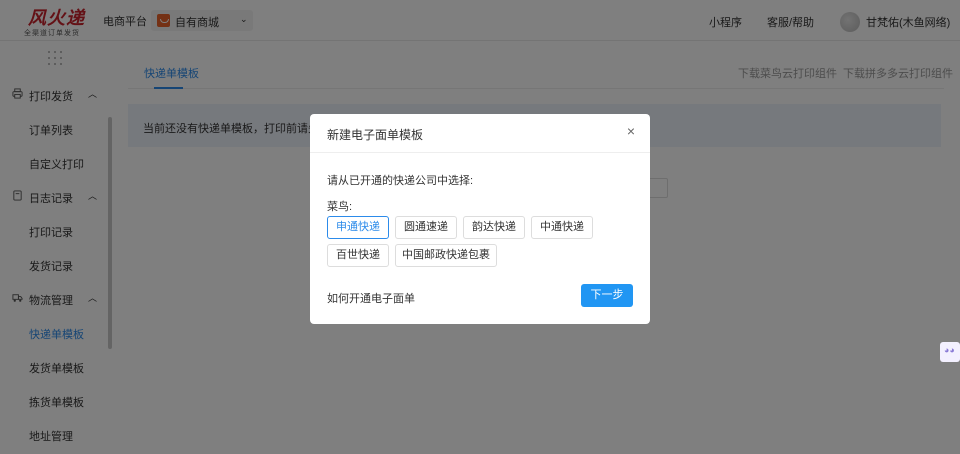 Image resolution: width=960 pixels, height=454 pixels. Describe the element at coordinates (607, 295) in the screenshot. I see `next-button: 下一步` at that location.